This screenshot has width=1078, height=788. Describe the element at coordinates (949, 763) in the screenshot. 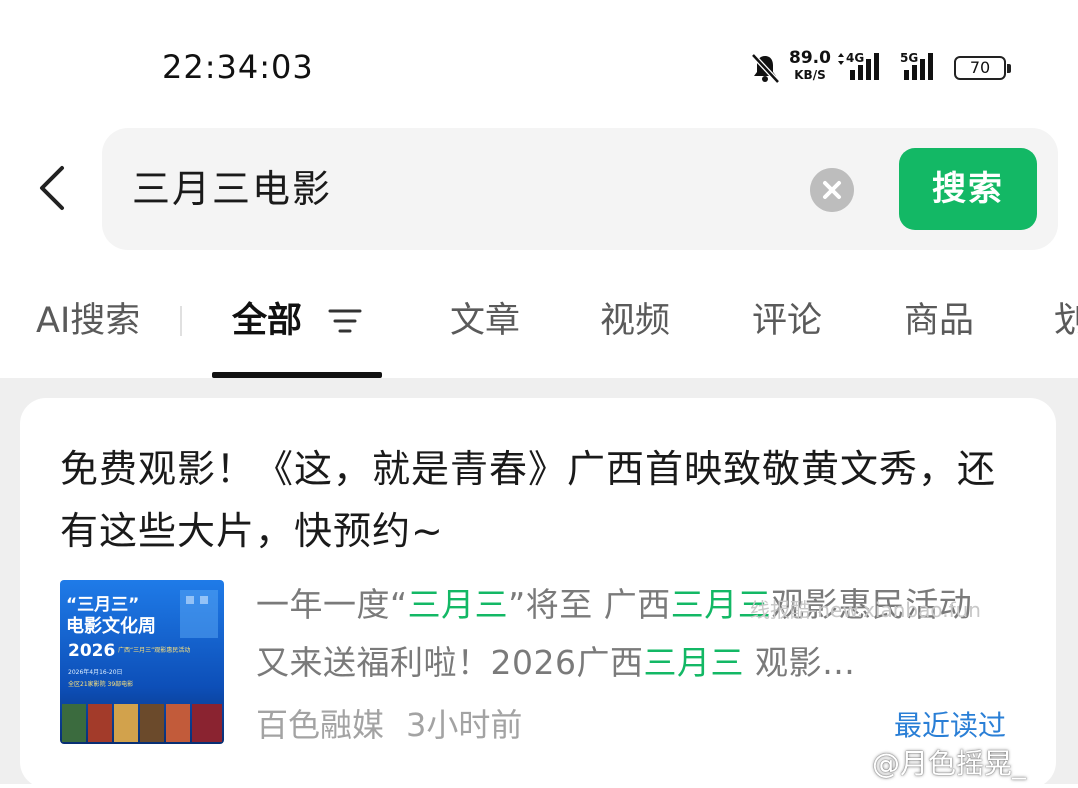

I see `corner-watermark: @月色摇晃_` at that location.